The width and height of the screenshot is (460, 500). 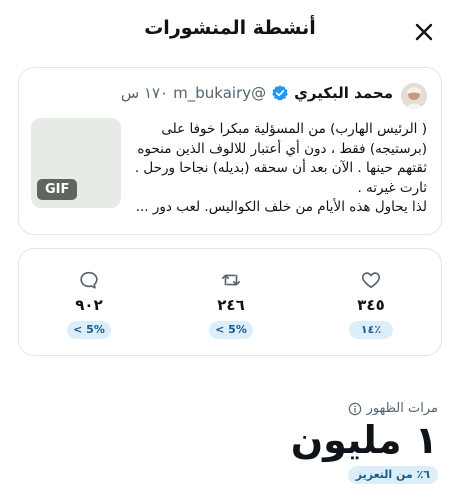 I want to click on heart-icon, so click(x=371, y=280).